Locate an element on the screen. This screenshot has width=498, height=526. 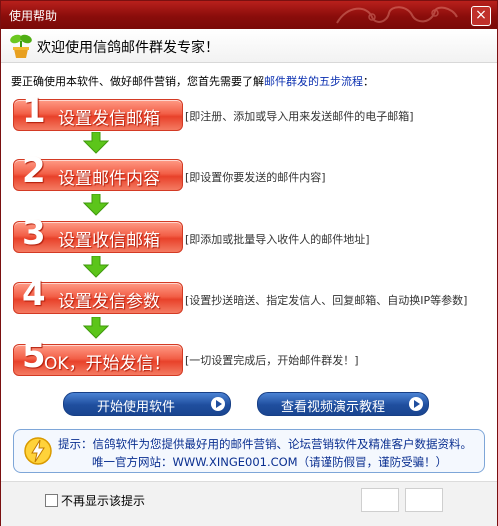
footer-bar: 不再显示该提示 is located at coordinates (249, 503).